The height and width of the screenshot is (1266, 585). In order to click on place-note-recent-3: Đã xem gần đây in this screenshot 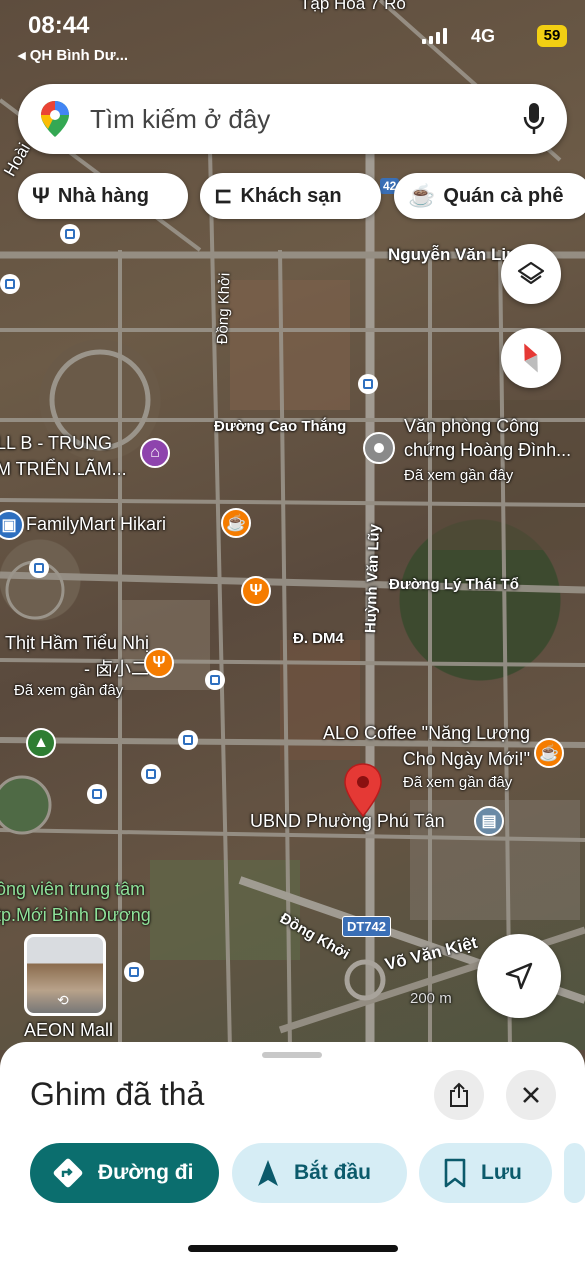, I will do `click(458, 782)`.